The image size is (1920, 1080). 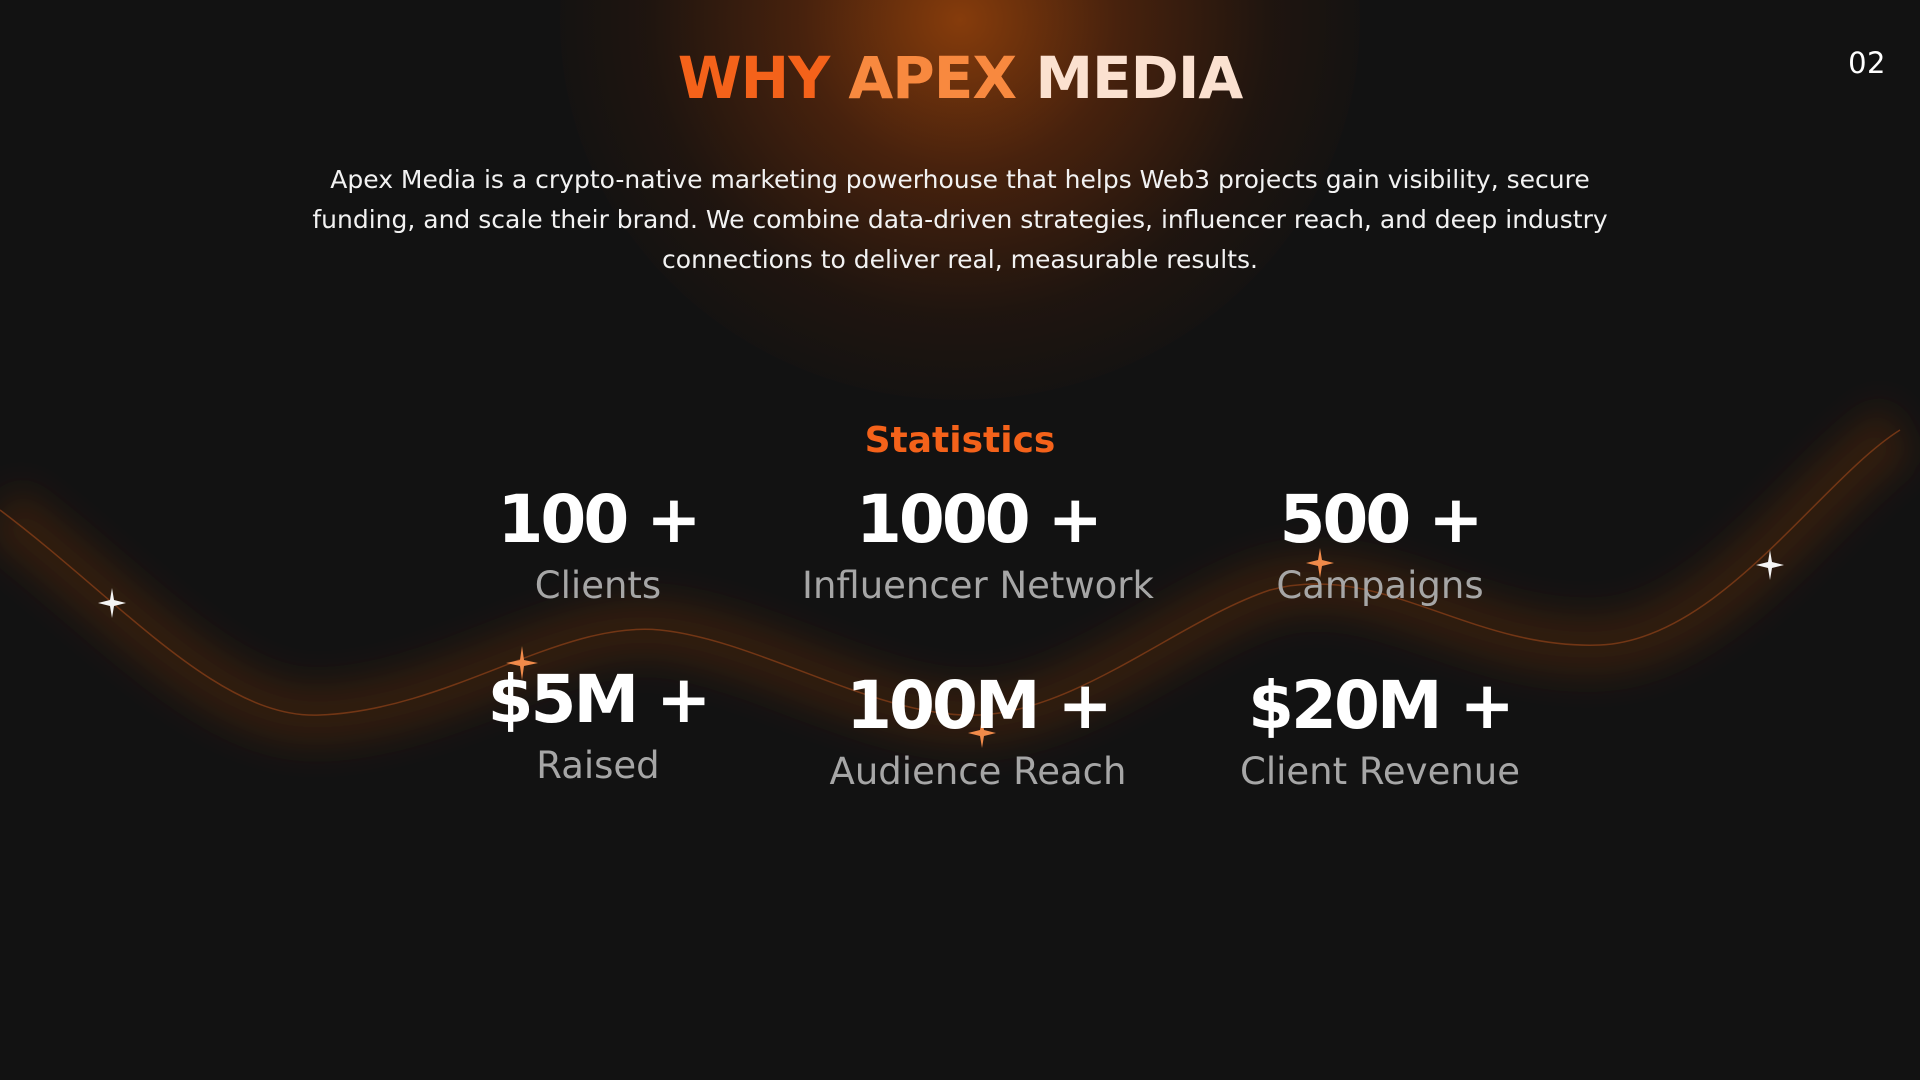 I want to click on stat-value: 100M +, so click(x=979, y=705).